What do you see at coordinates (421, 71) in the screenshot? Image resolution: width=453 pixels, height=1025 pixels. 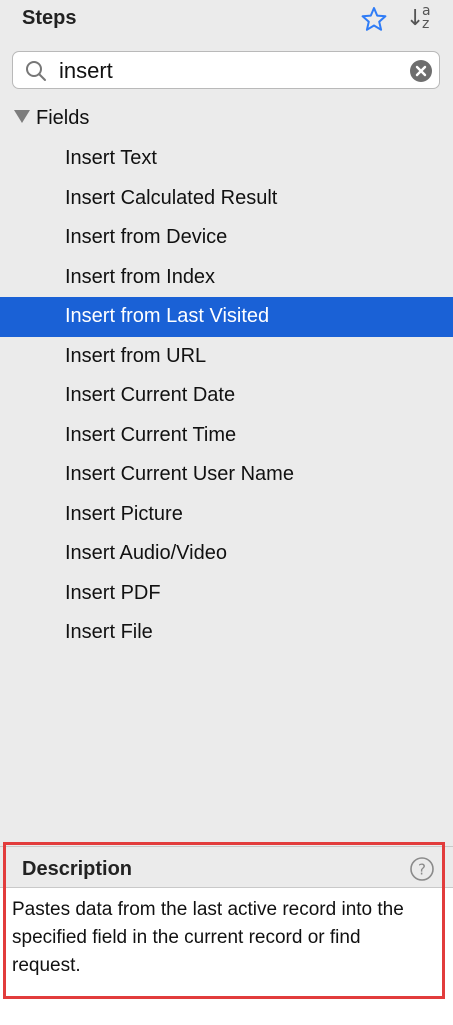 I see `clear-circle-icon` at bounding box center [421, 71].